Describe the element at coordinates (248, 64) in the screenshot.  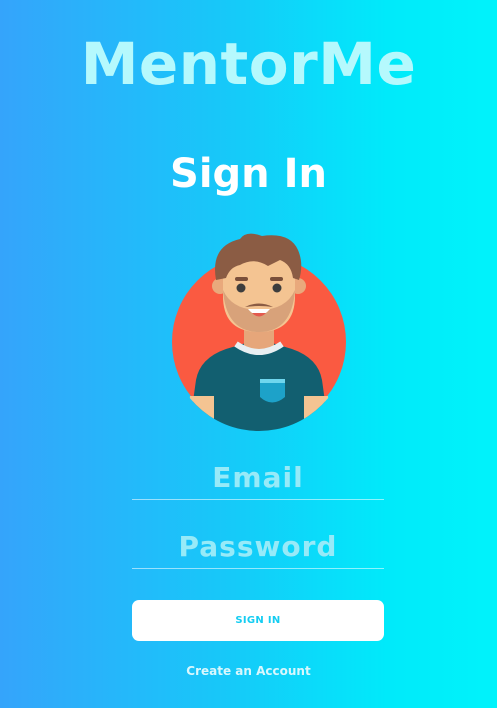
I see `app-title: MentorMe` at that location.